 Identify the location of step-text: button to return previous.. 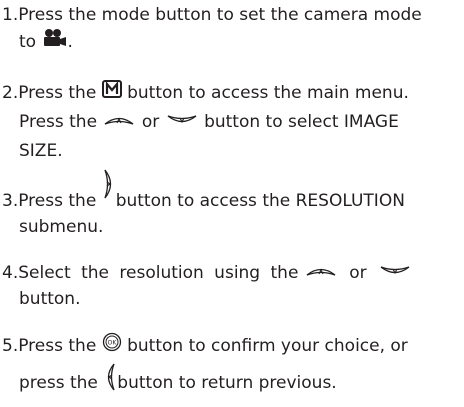
(227, 383).